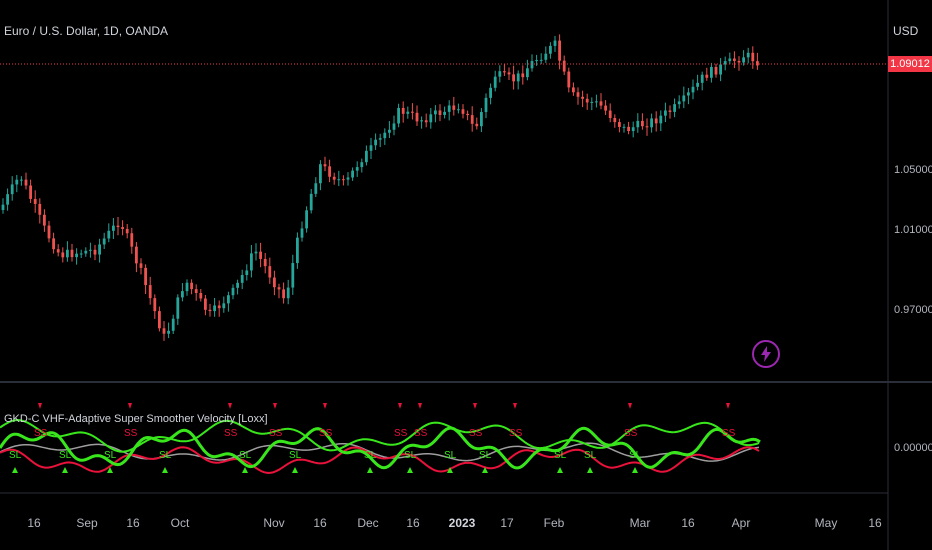 The width and height of the screenshot is (932, 550). I want to click on long-signal: SL, so click(485, 461).